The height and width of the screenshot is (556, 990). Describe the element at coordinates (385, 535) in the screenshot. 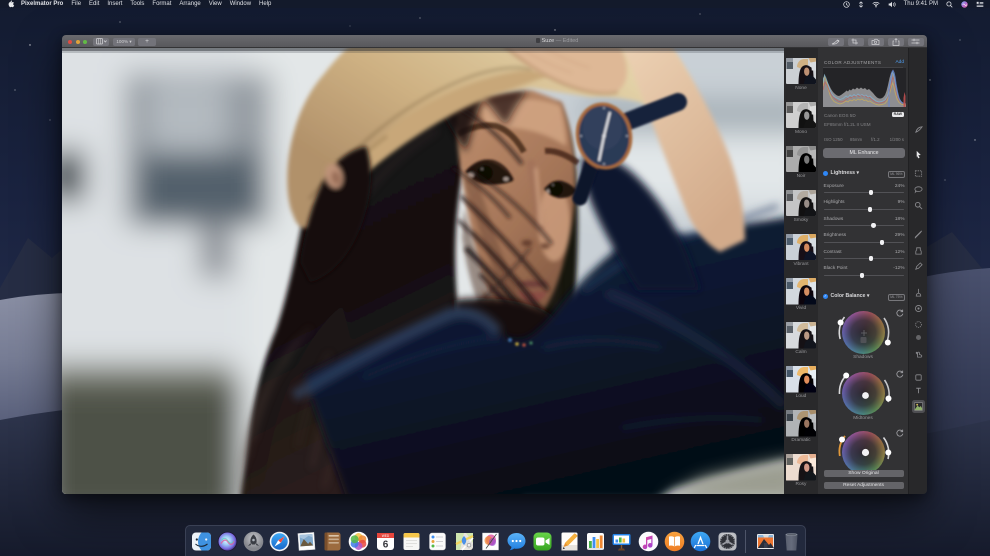

I see `svg-text: WED` at that location.